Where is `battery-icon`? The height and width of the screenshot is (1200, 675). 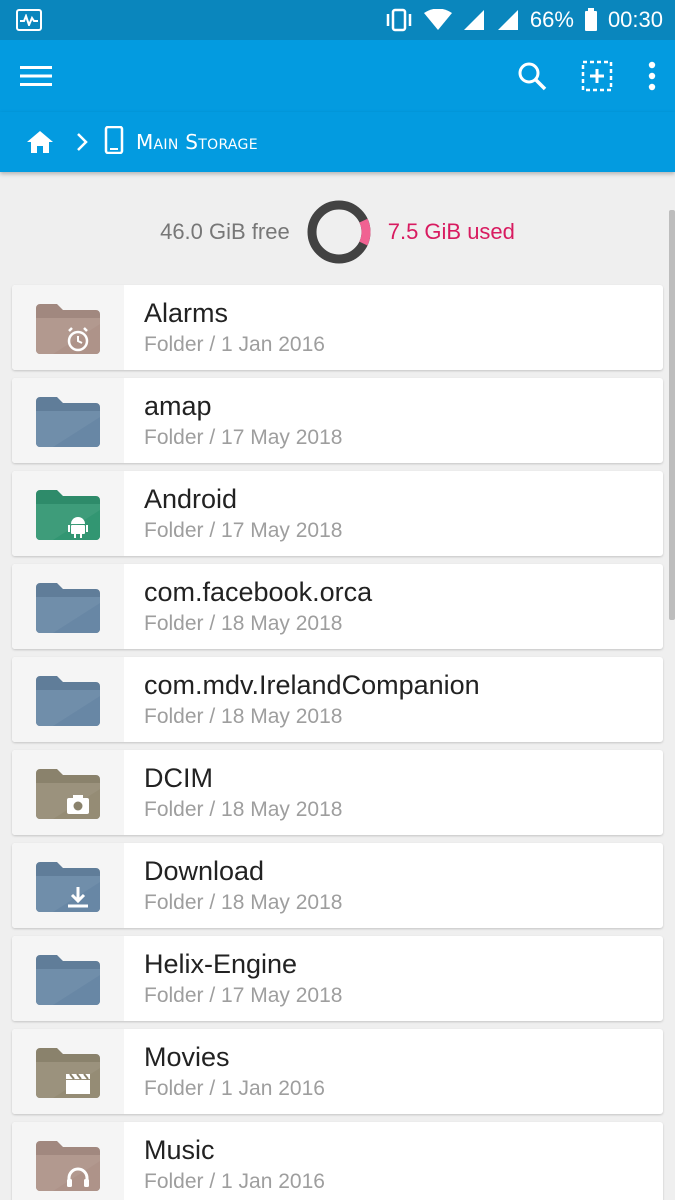 battery-icon is located at coordinates (591, 20).